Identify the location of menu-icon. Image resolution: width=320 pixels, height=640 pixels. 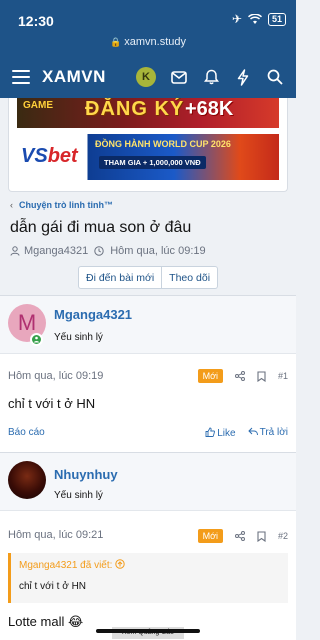
(21, 77).